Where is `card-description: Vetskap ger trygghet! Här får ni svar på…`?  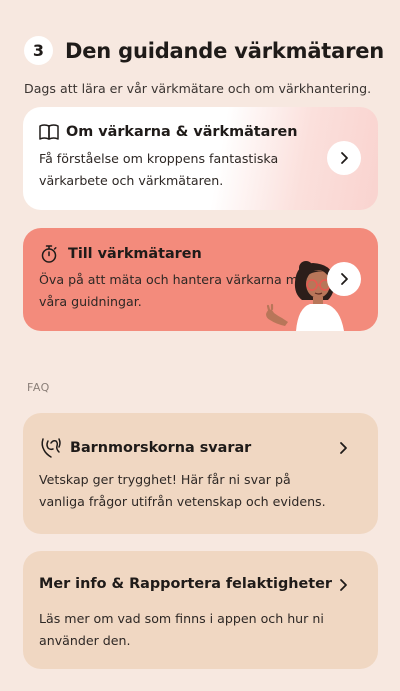 card-description: Vetskap ger trygghet! Här får ni svar på… is located at coordinates (182, 491).